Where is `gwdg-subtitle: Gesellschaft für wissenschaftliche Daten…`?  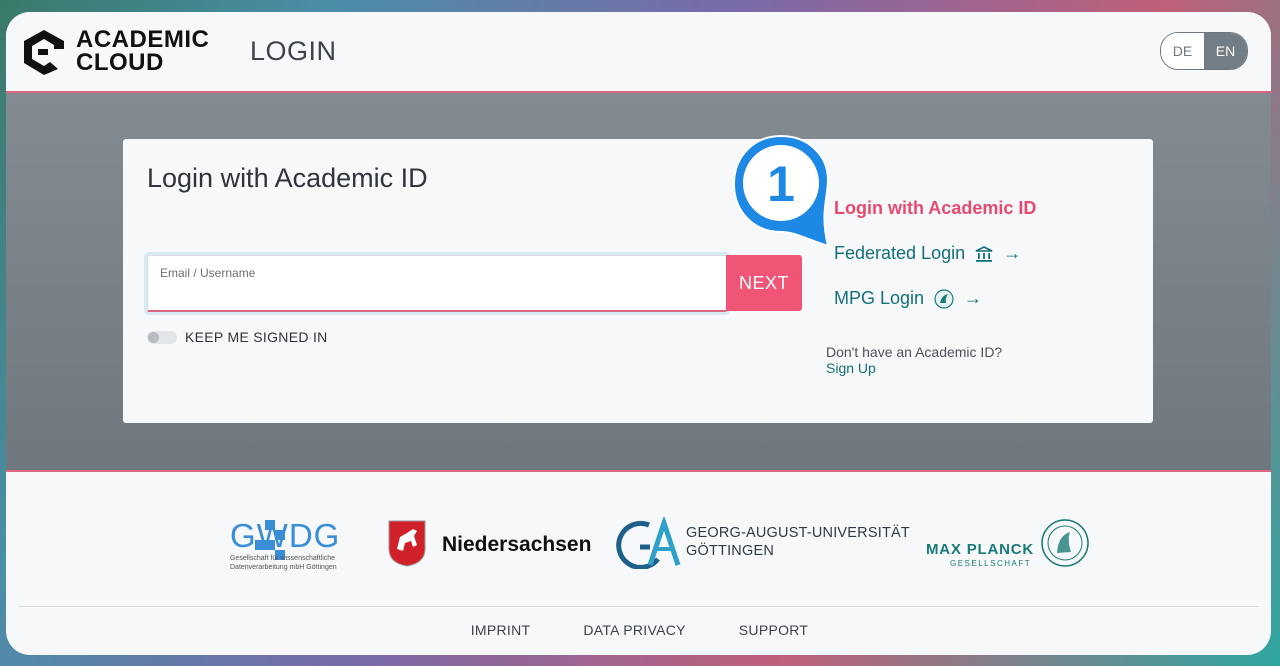
gwdg-subtitle: Gesellschaft für wissenschaftliche Daten… is located at coordinates (283, 563).